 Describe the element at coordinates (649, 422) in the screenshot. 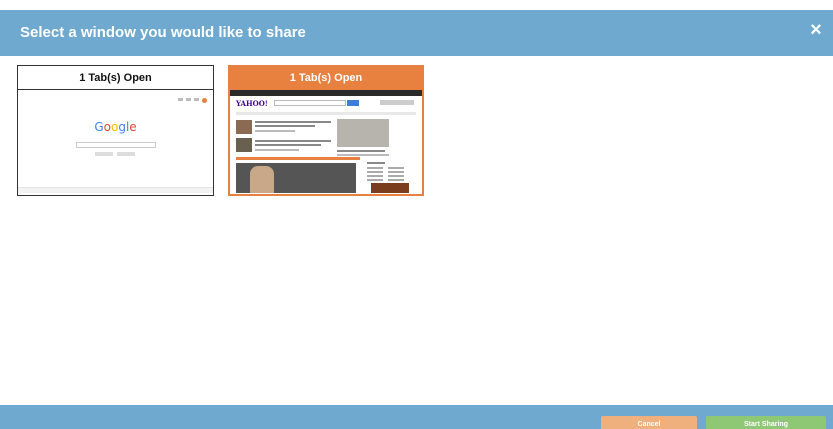

I see `cancel-button: Cancel` at that location.